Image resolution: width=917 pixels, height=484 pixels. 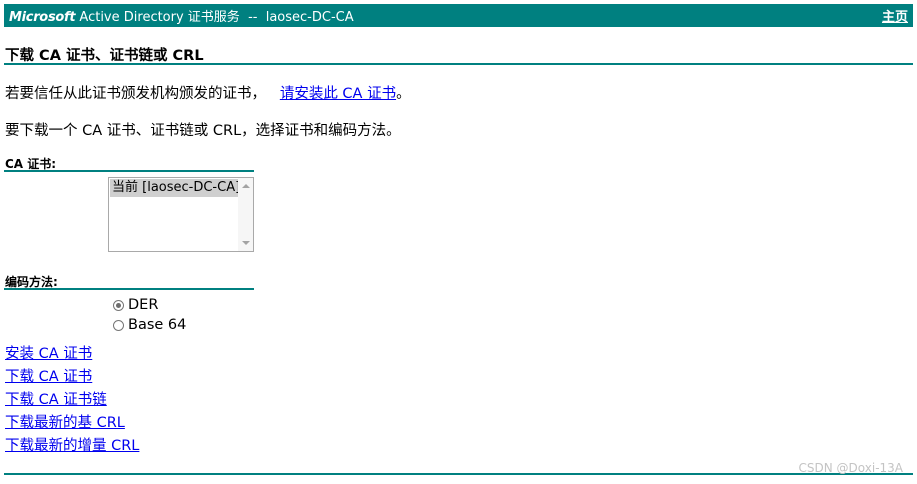 What do you see at coordinates (143, 305) in the screenshot?
I see `radio-der-label: DER` at bounding box center [143, 305].